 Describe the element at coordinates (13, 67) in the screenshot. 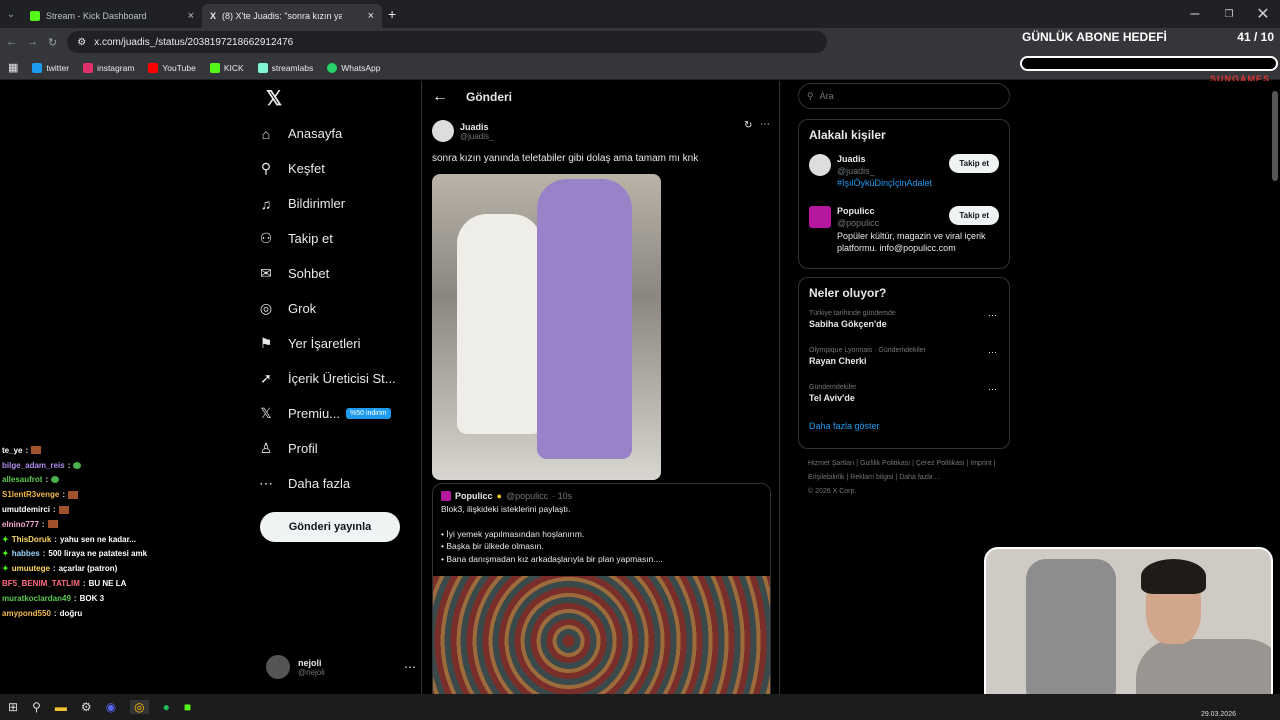

I see `apps-icon: ▦` at that location.